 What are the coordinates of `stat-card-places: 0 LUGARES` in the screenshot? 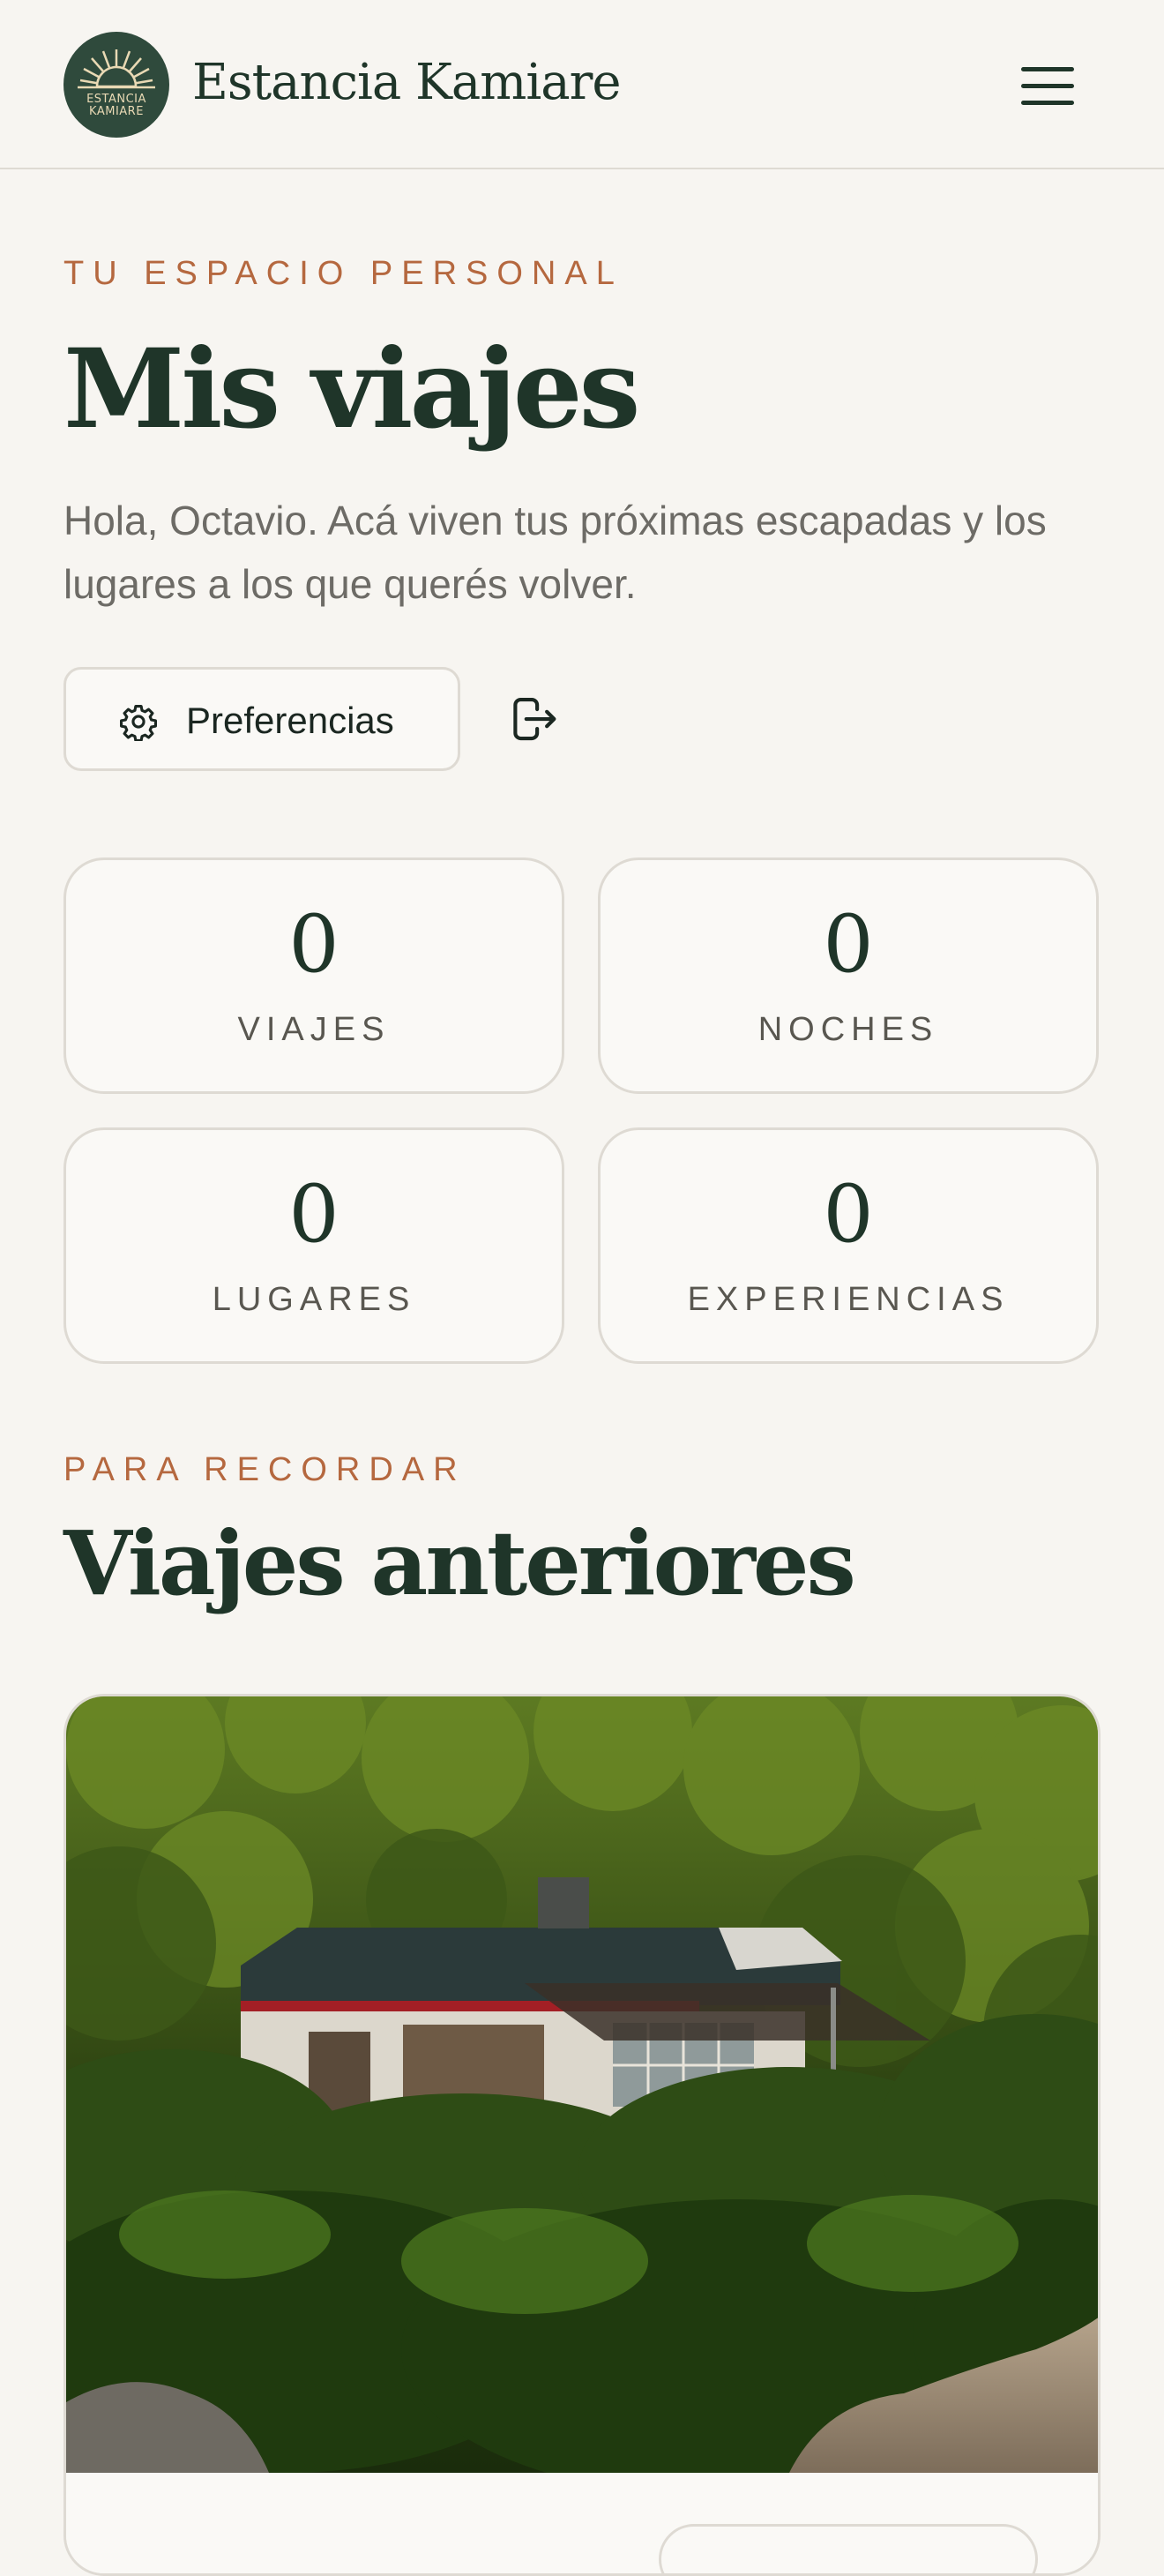 It's located at (313, 1246).